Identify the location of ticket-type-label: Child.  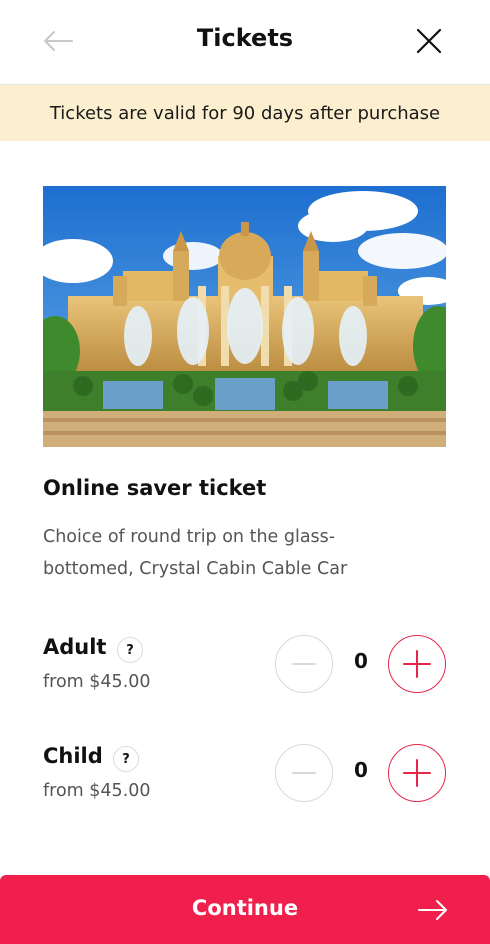
(73, 756).